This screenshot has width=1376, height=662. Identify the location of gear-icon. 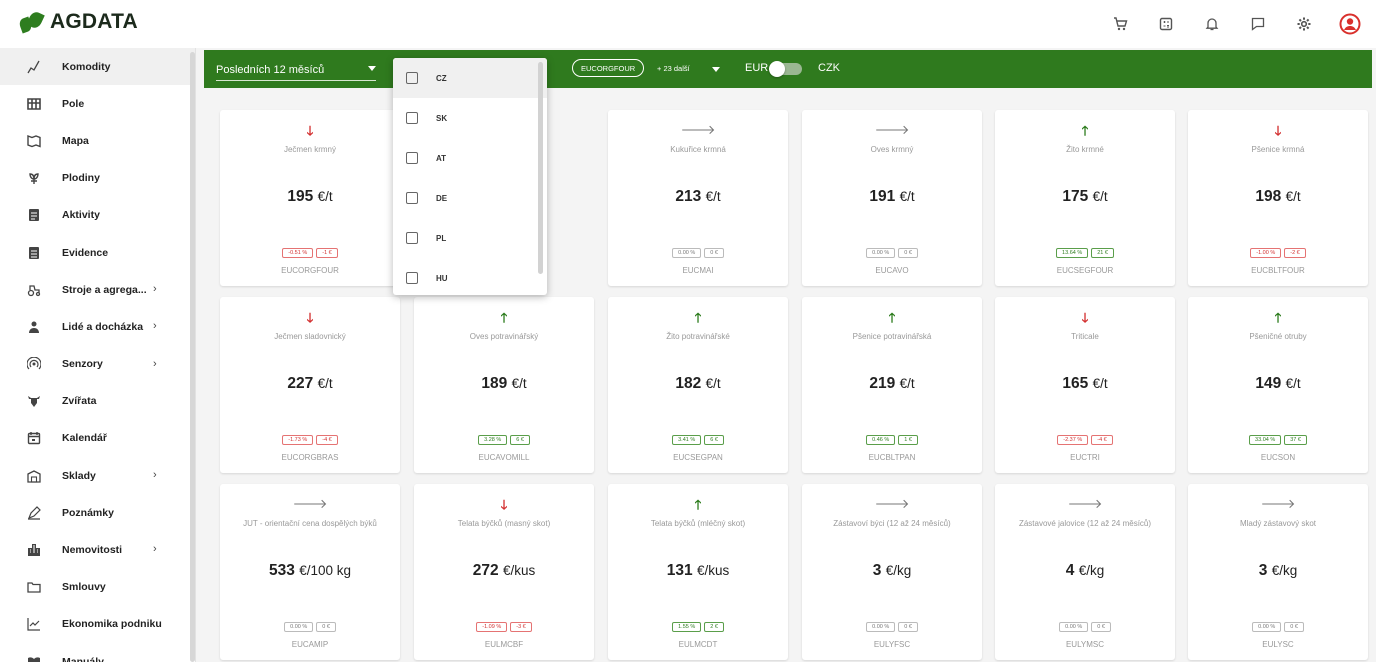
(1304, 24).